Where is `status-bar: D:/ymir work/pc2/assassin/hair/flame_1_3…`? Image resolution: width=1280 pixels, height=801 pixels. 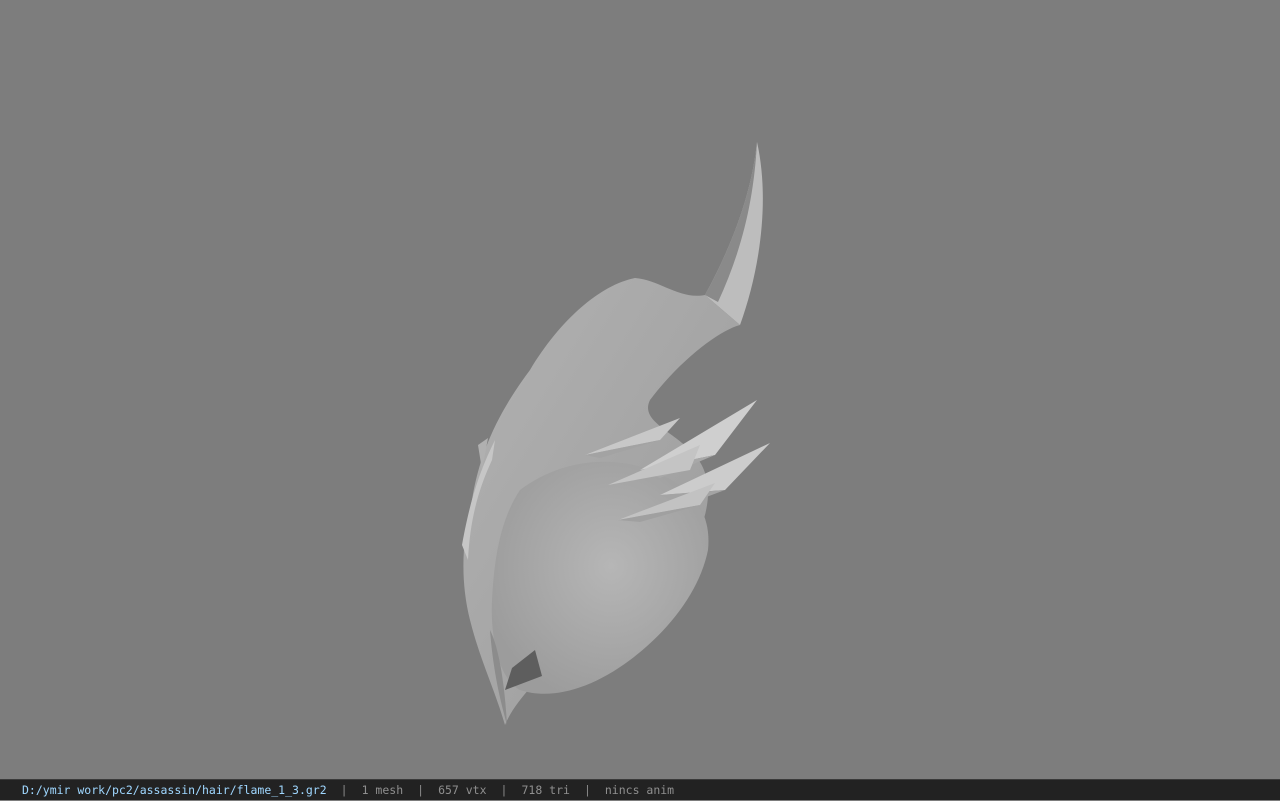 status-bar: D:/ymir work/pc2/assassin/hair/flame_1_3… is located at coordinates (640, 789).